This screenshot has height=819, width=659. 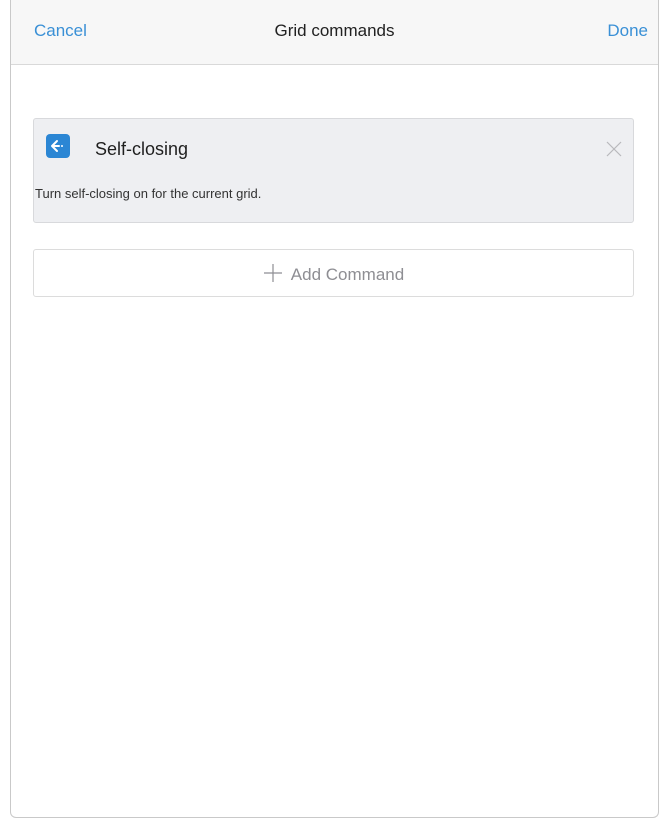 I want to click on done-button: Done, so click(x=627, y=31).